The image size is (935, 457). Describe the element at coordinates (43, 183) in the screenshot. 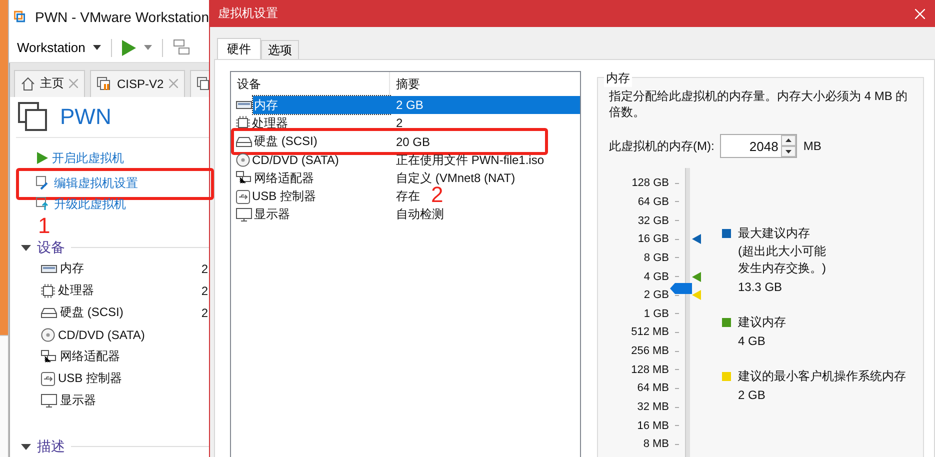

I see `wrench-icon` at that location.